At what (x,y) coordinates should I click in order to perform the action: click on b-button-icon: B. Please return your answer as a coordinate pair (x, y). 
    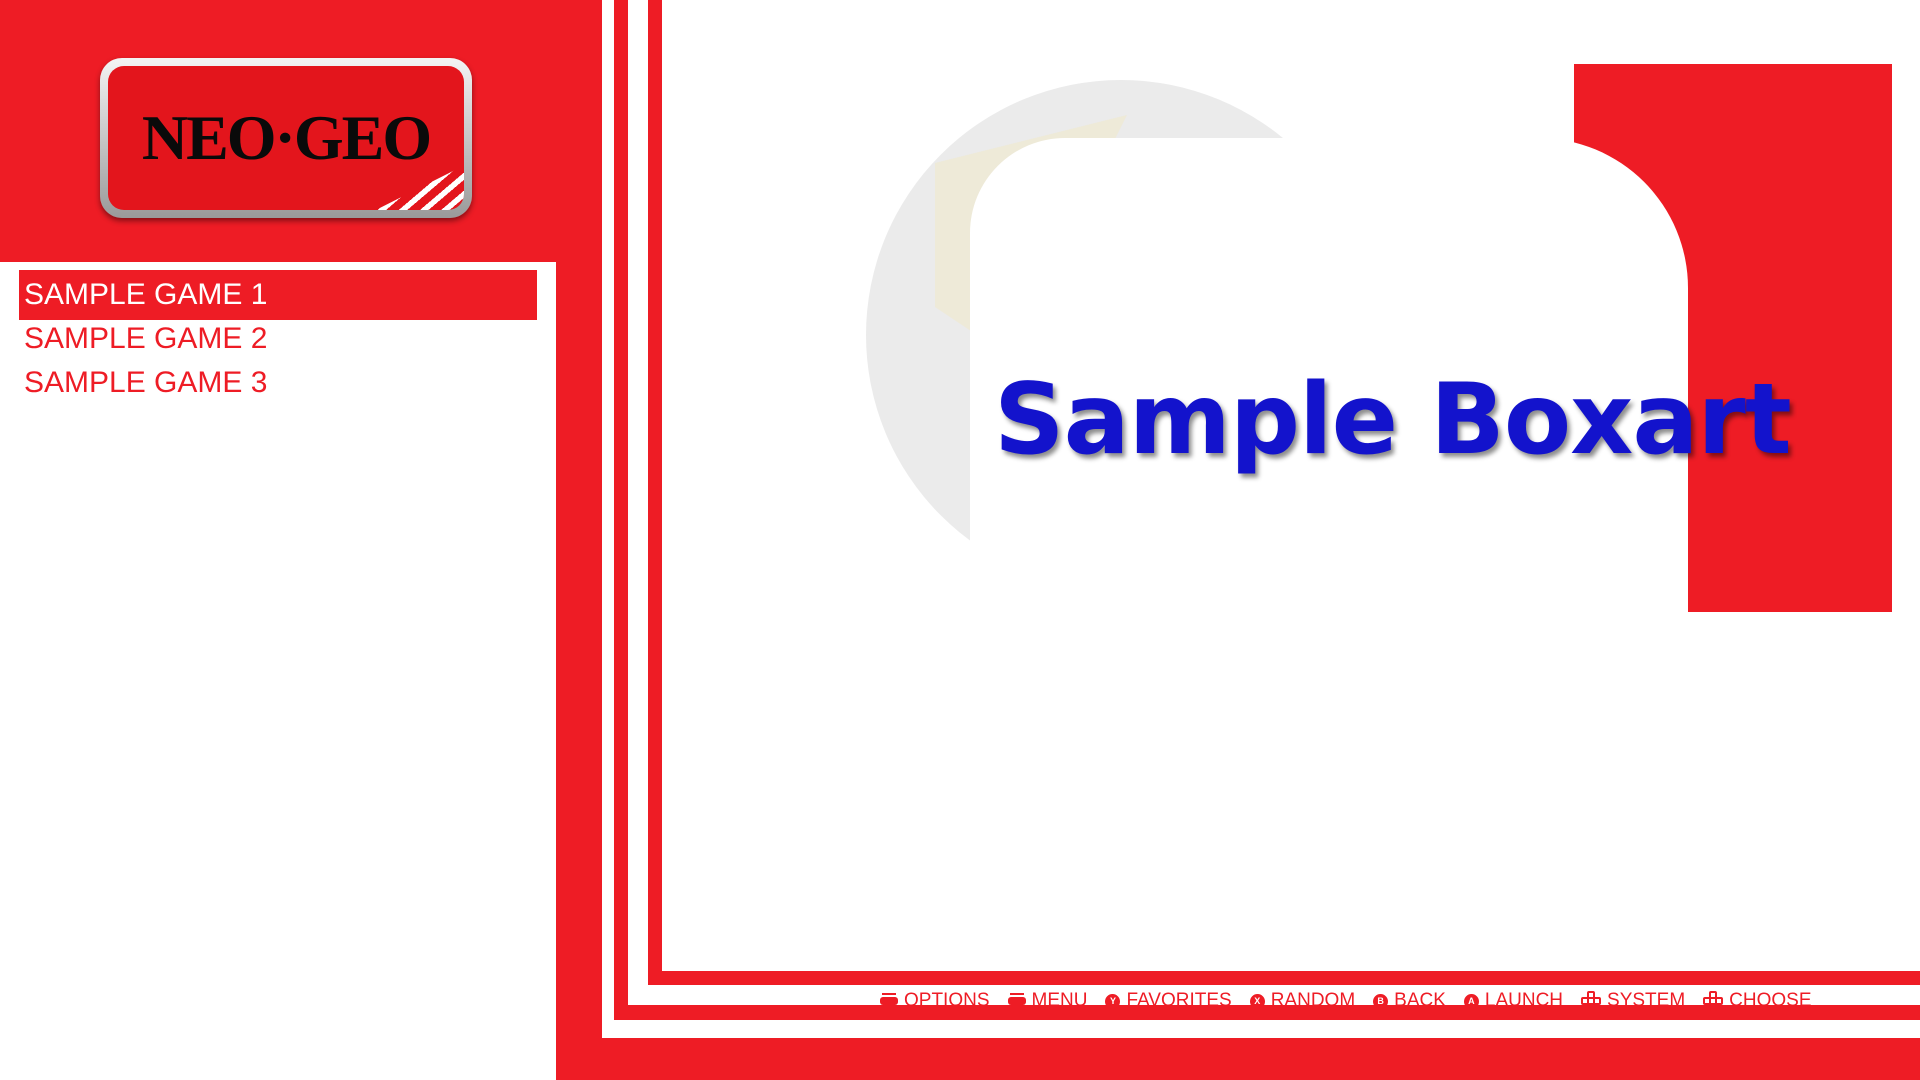
    Looking at the image, I should click on (1381, 1001).